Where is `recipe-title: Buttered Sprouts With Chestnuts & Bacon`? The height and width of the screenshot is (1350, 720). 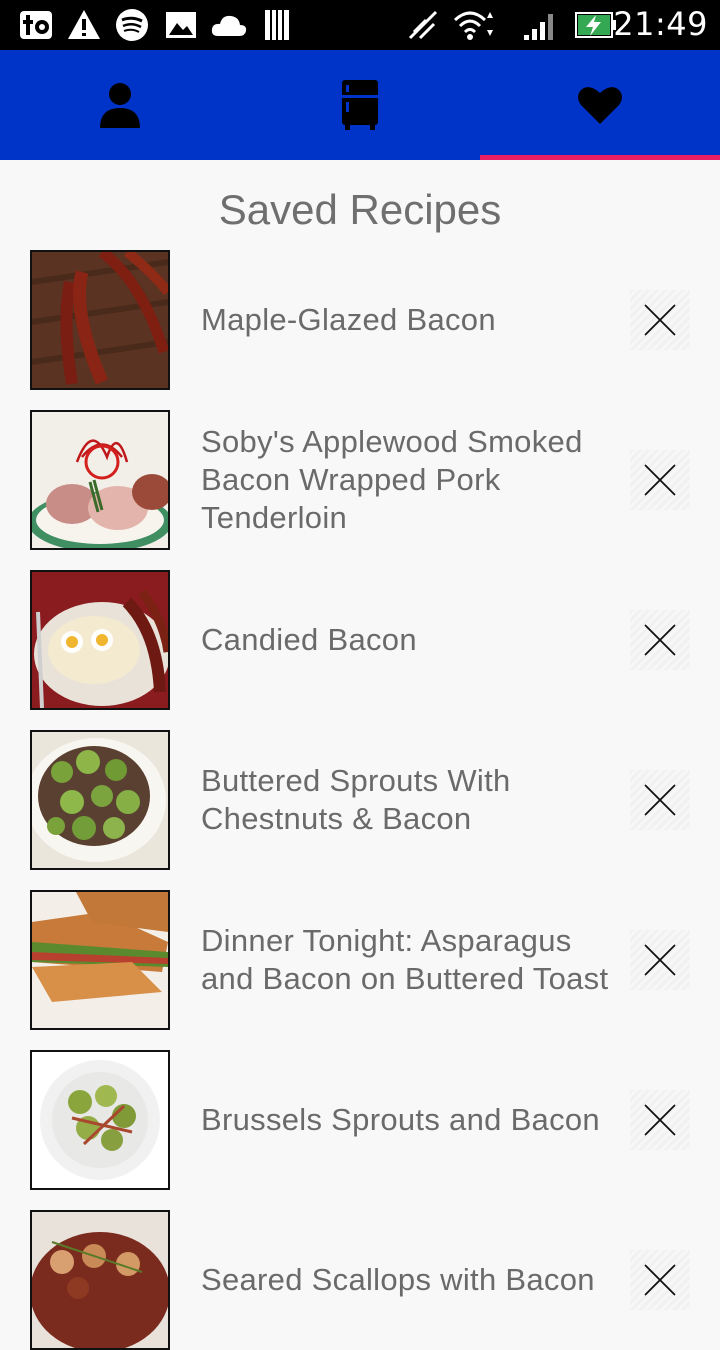 recipe-title: Buttered Sprouts With Chestnuts & Bacon is located at coordinates (406, 800).